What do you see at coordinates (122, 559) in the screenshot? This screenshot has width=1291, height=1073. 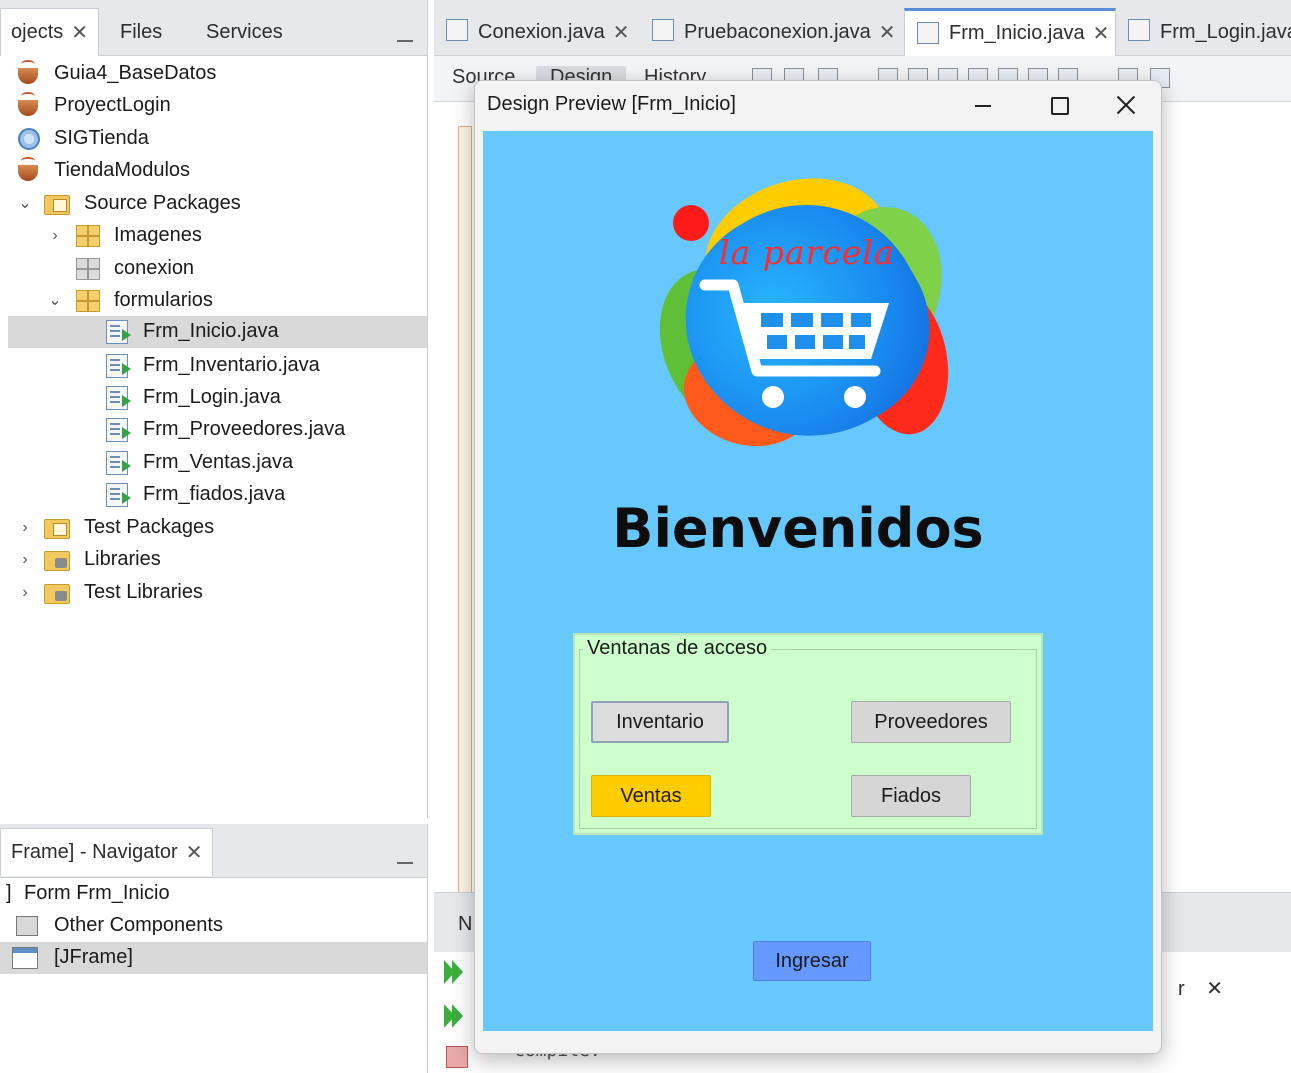 I see `tree-item-label: Libraries` at bounding box center [122, 559].